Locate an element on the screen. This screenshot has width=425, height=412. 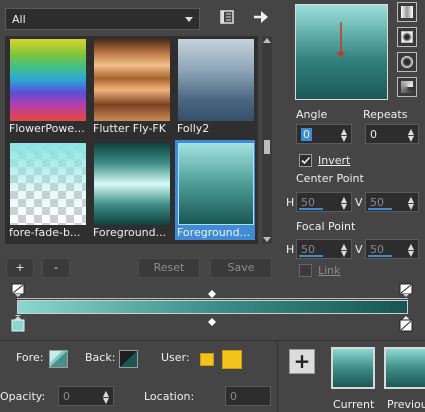
radial-style-button is located at coordinates (407, 62).